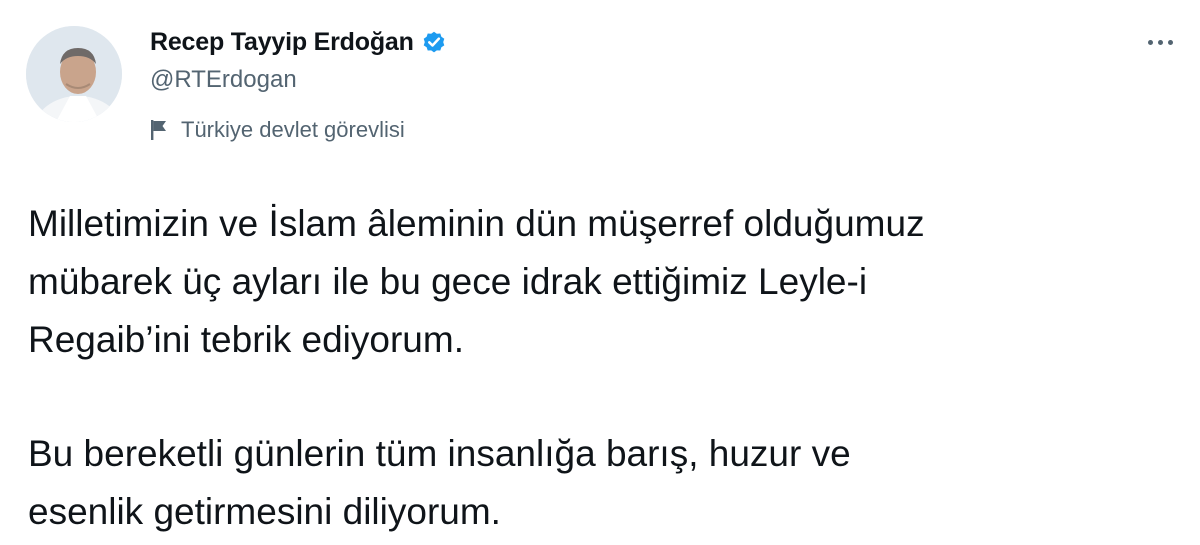  I want to click on tweet-line: esenlik getirmesini diliyorum., so click(264, 511).